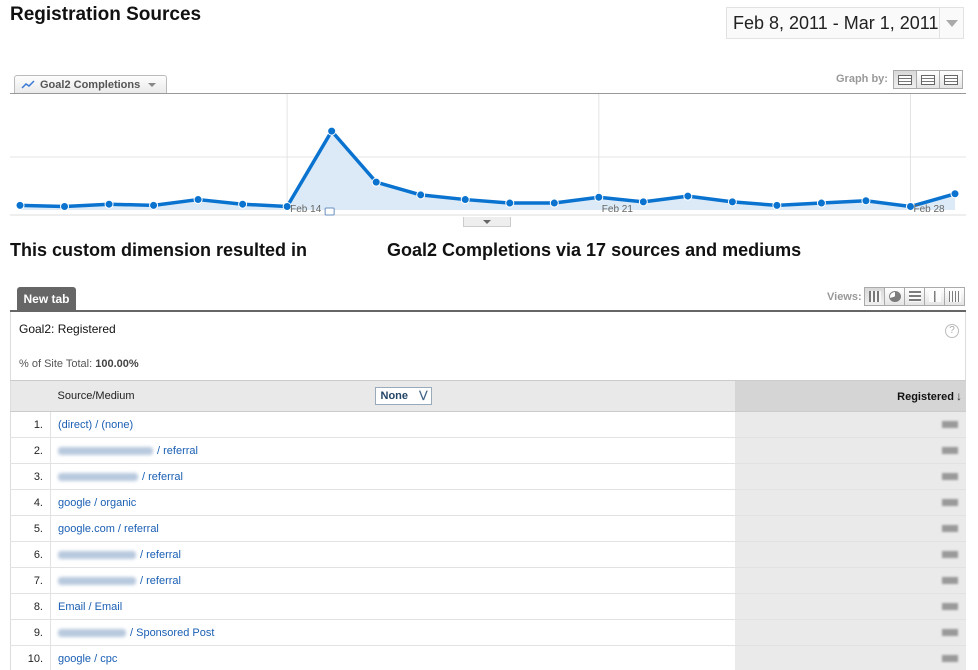  I want to click on table-row: 8. Email / Email, so click(488, 606).